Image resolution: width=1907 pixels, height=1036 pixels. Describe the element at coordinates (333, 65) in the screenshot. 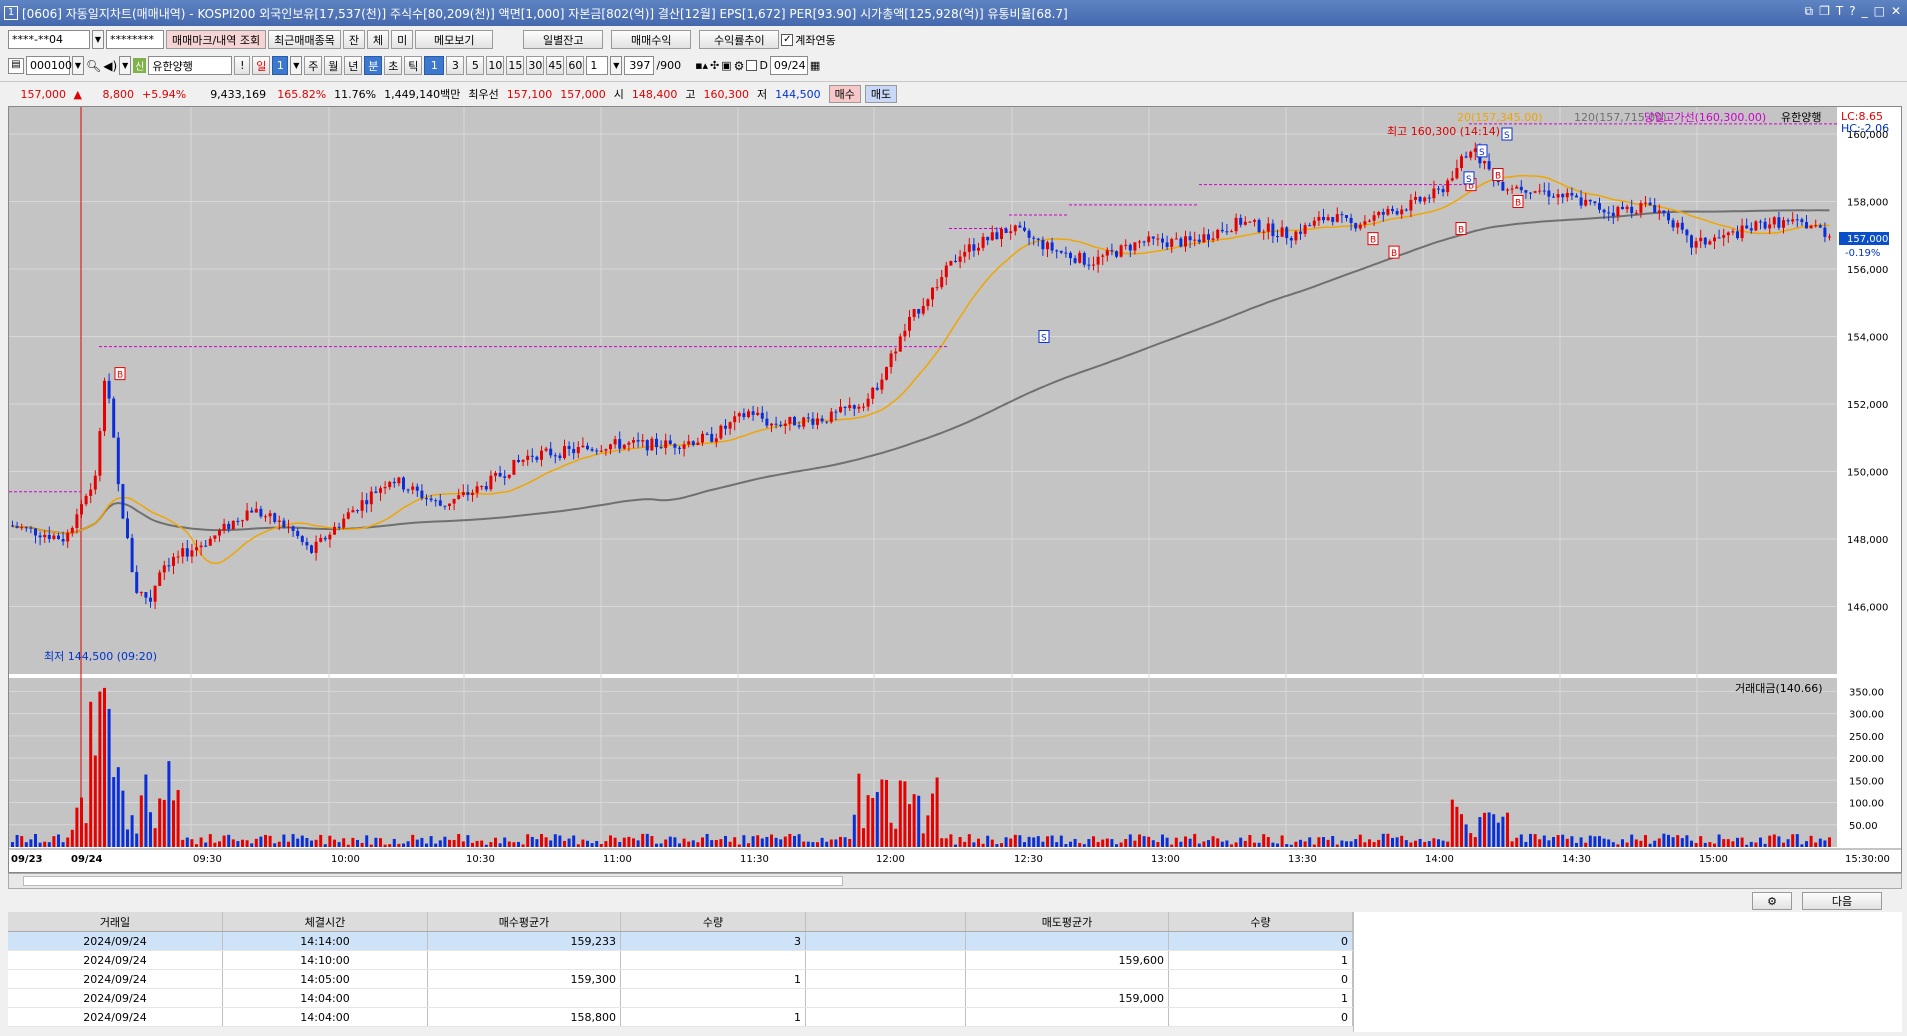

I see `tab-month: 월` at that location.